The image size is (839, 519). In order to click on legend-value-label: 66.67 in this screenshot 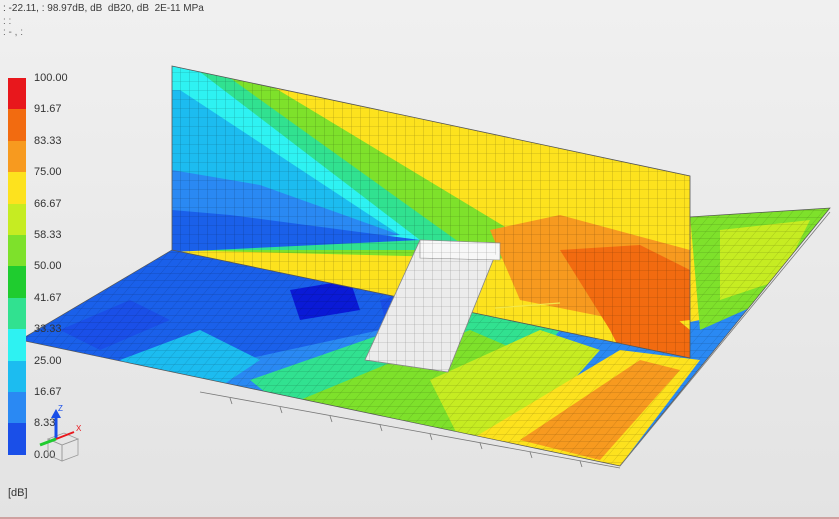, I will do `click(48, 203)`.